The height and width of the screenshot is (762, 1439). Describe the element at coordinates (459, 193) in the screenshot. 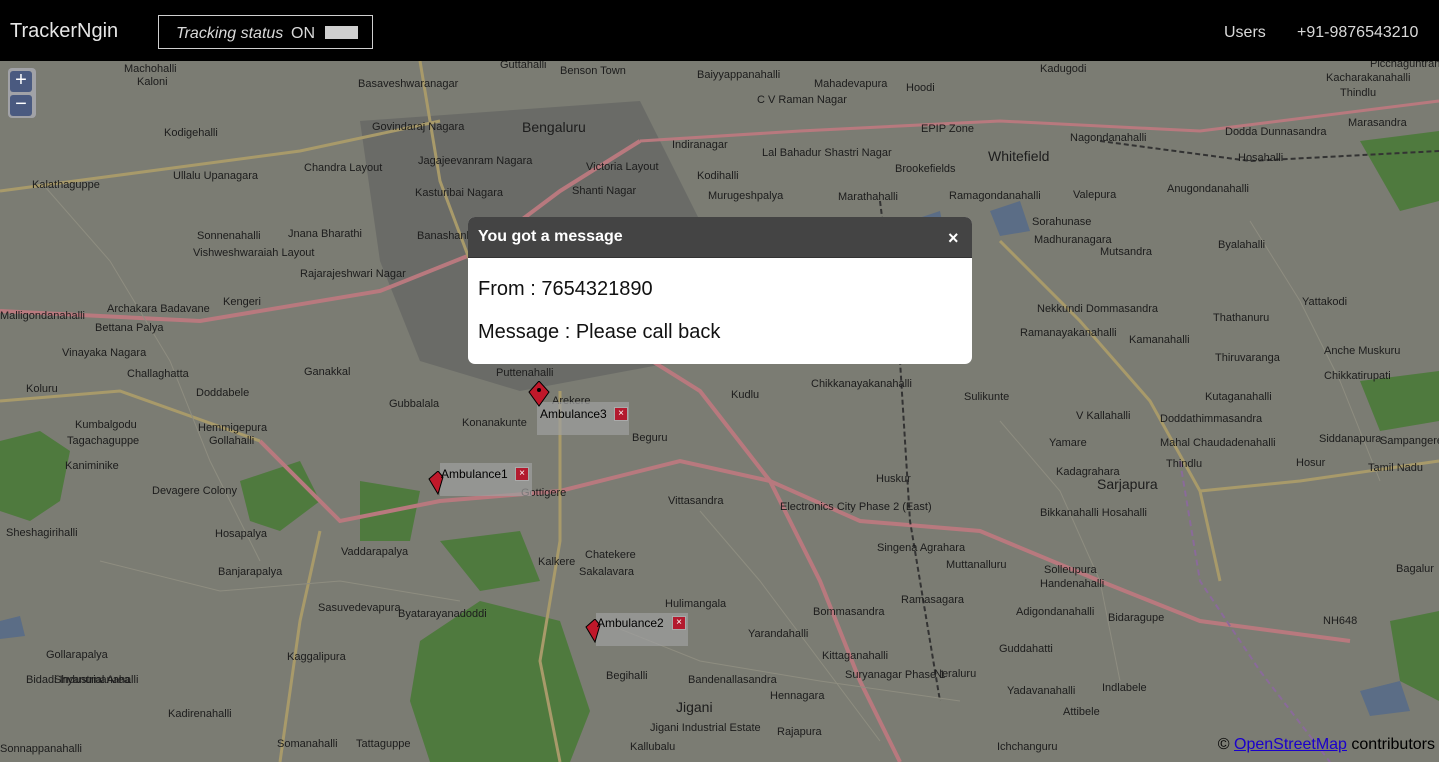

I see `map-label: Kasturibai Nagara` at that location.